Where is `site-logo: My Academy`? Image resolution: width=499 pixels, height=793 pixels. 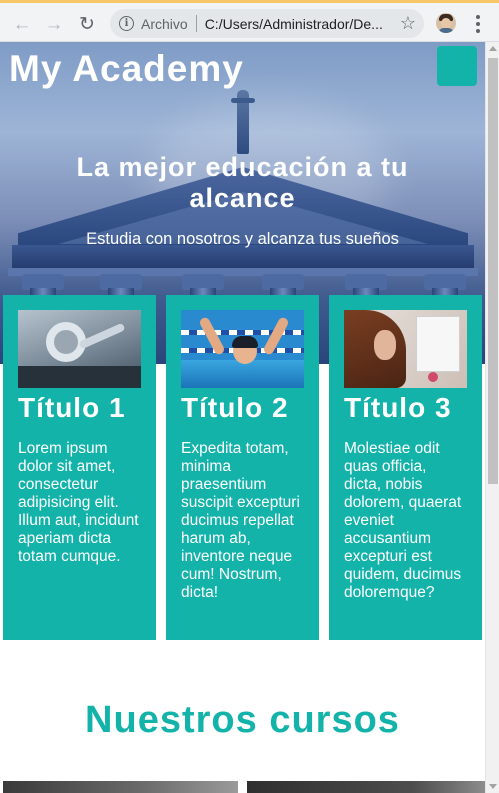 site-logo: My Academy is located at coordinates (126, 69).